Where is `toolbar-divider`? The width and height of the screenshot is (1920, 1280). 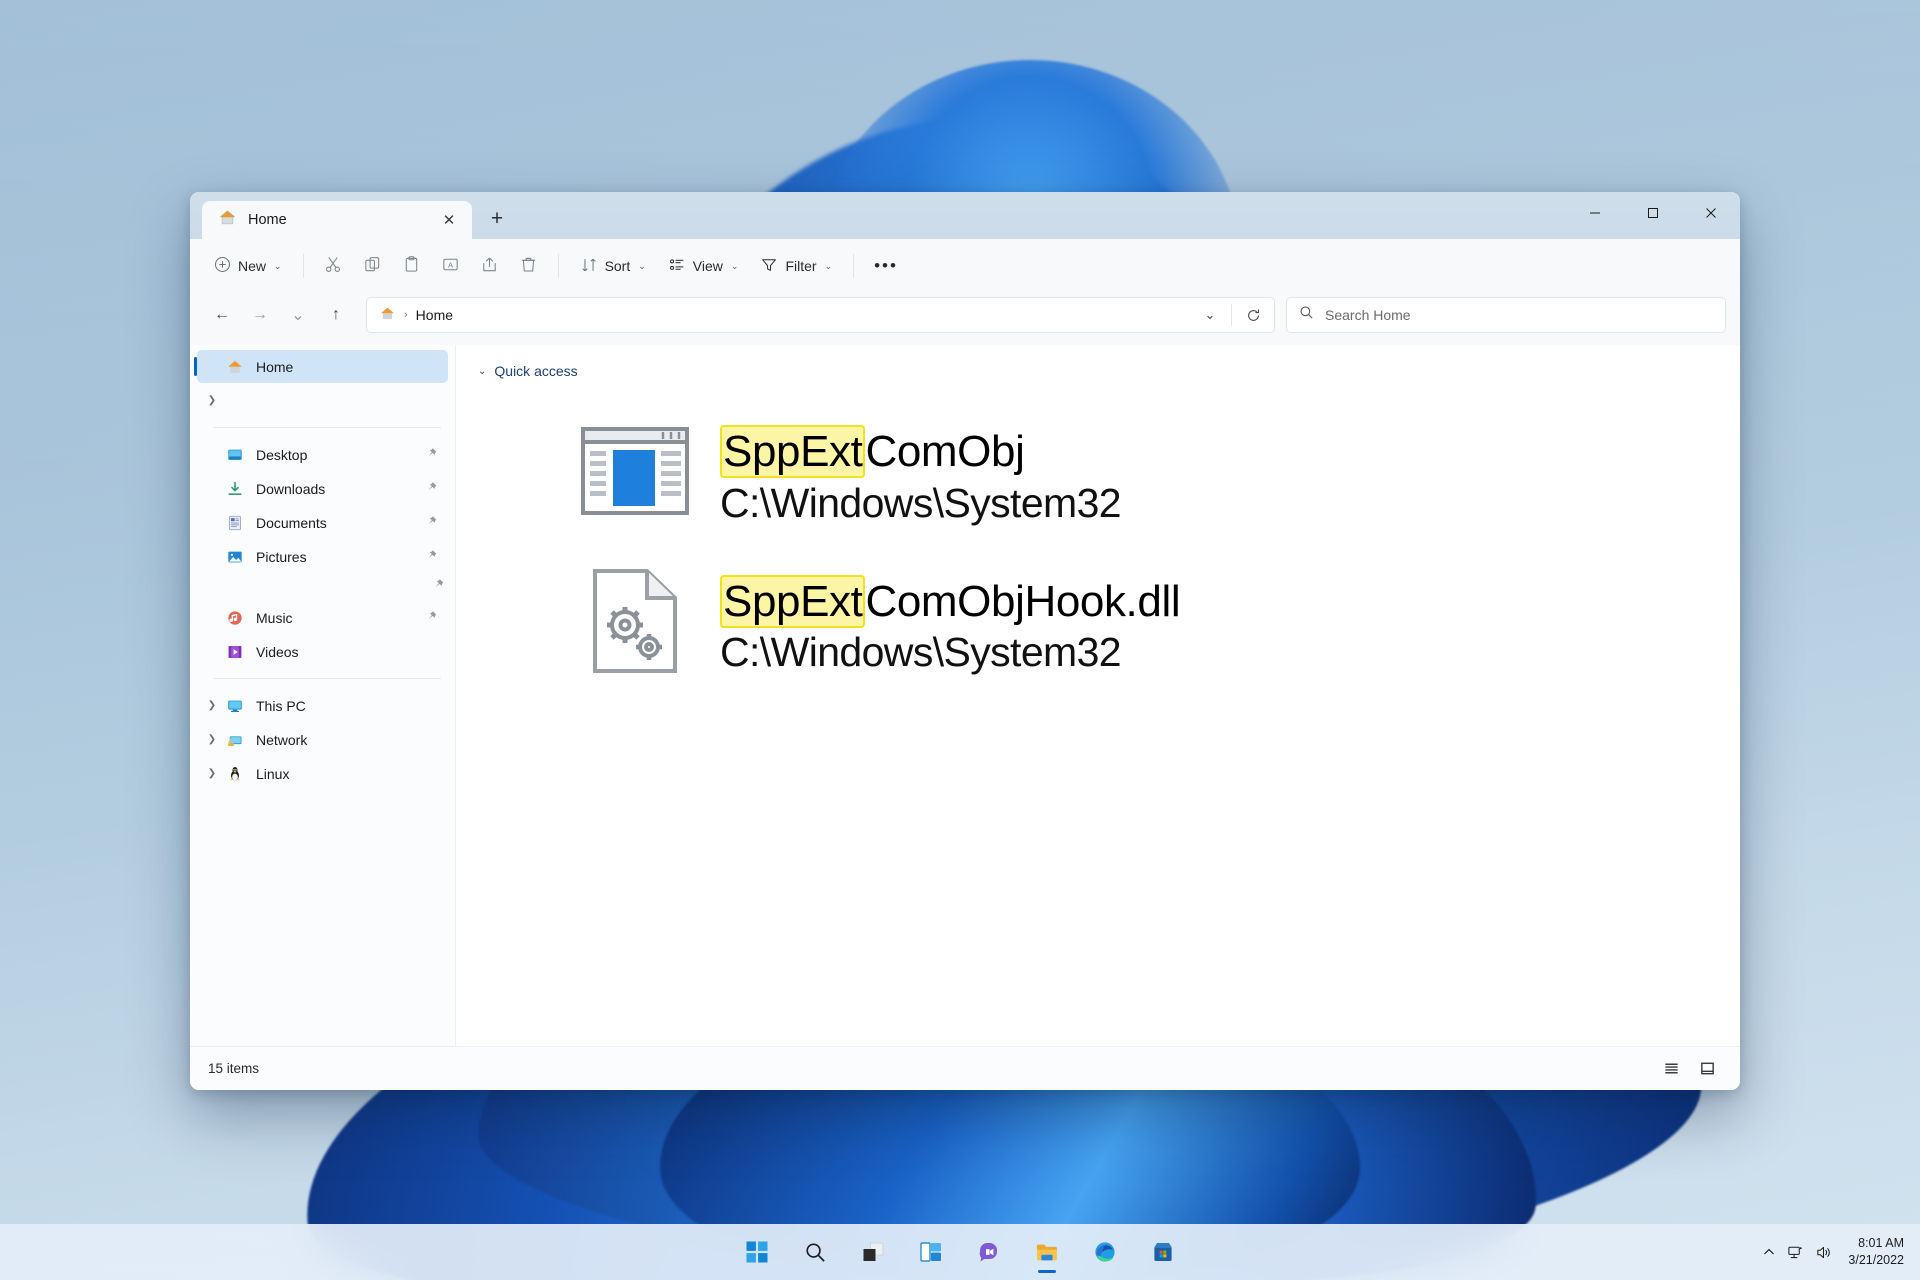 toolbar-divider is located at coordinates (303, 266).